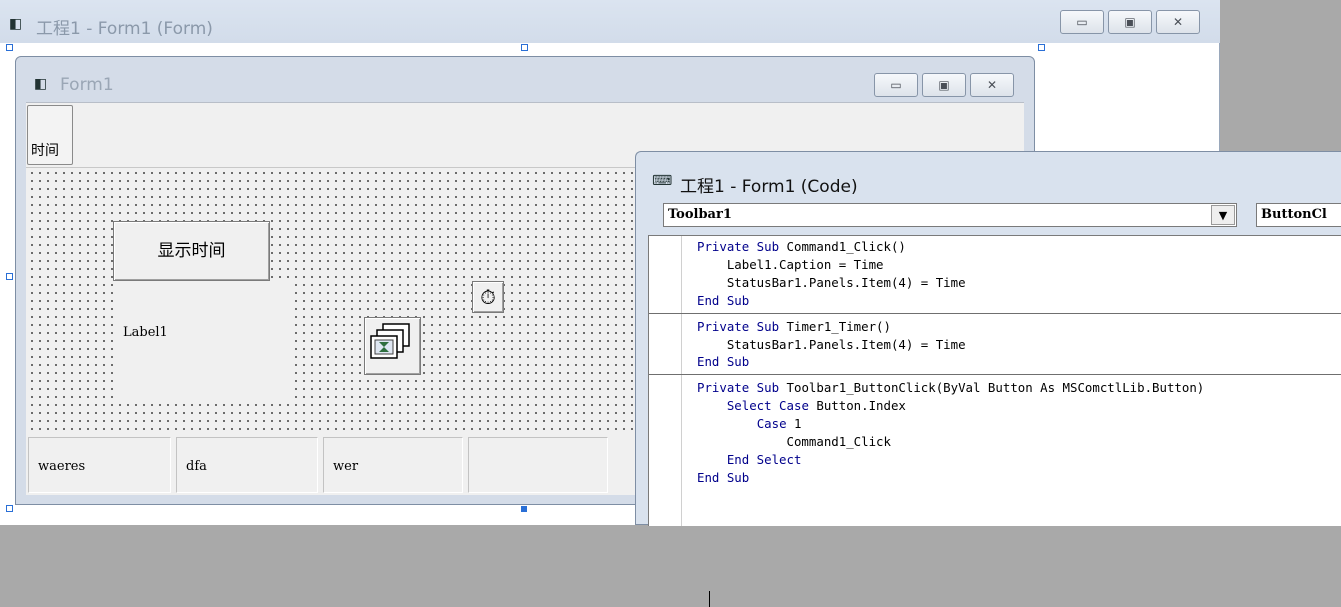 The image size is (1341, 607). Describe the element at coordinates (99, 465) in the screenshot. I see `status-panel-1: waeres` at that location.